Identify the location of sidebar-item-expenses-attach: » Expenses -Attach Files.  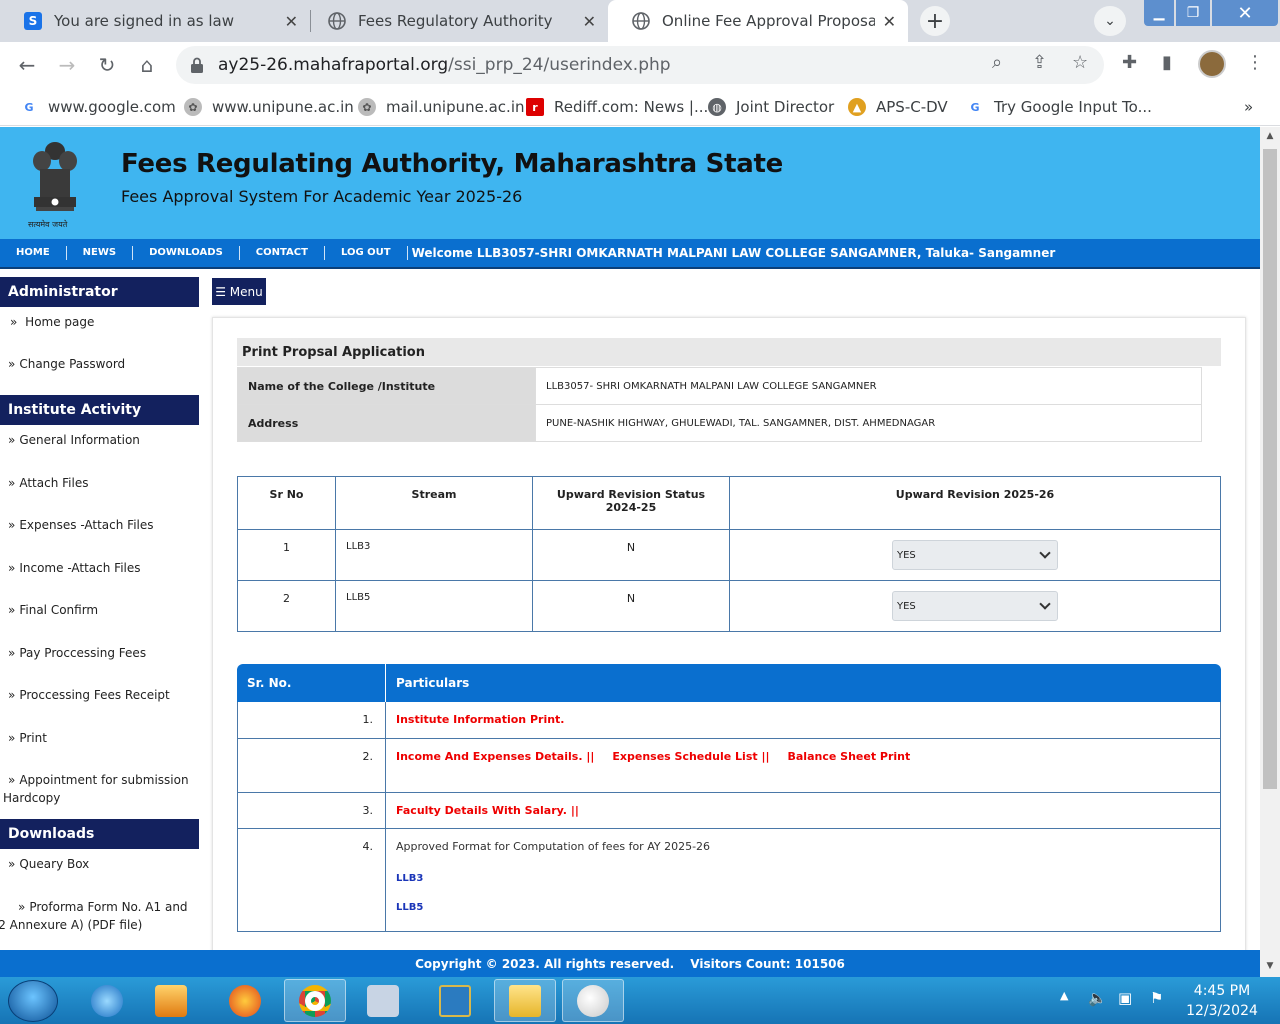
(99, 531).